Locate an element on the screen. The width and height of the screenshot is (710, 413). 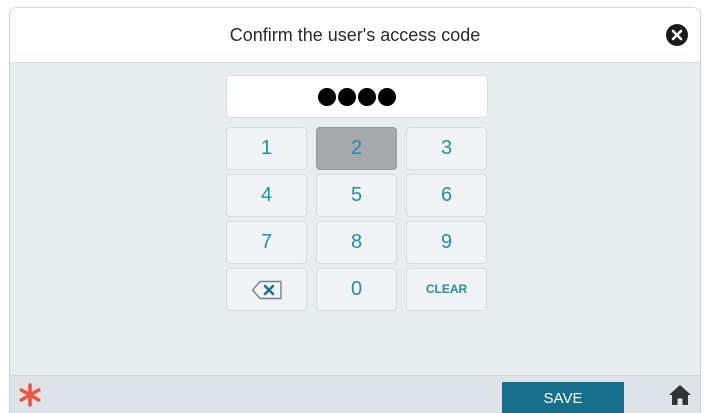
dialog-header: Confirm the user's access code is located at coordinates (355, 35).